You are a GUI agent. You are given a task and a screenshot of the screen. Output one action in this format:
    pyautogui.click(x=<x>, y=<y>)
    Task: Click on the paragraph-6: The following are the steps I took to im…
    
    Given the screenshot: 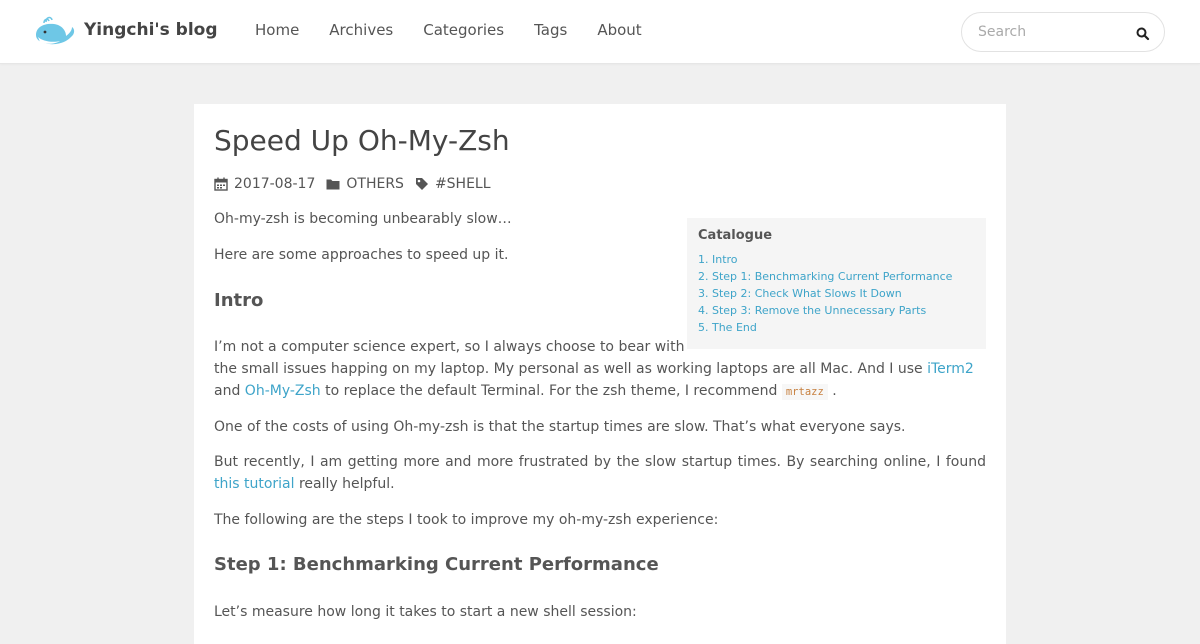 What is the action you would take?
    pyautogui.click(x=466, y=520)
    